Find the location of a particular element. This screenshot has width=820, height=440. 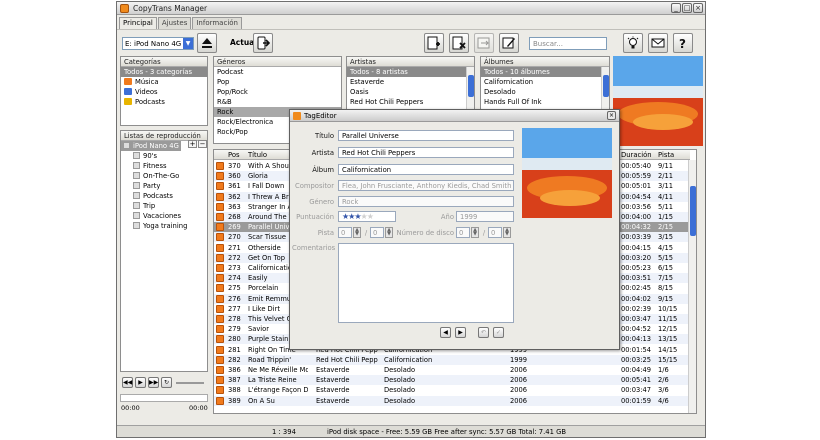

col-pos: Pos is located at coordinates (234, 155).